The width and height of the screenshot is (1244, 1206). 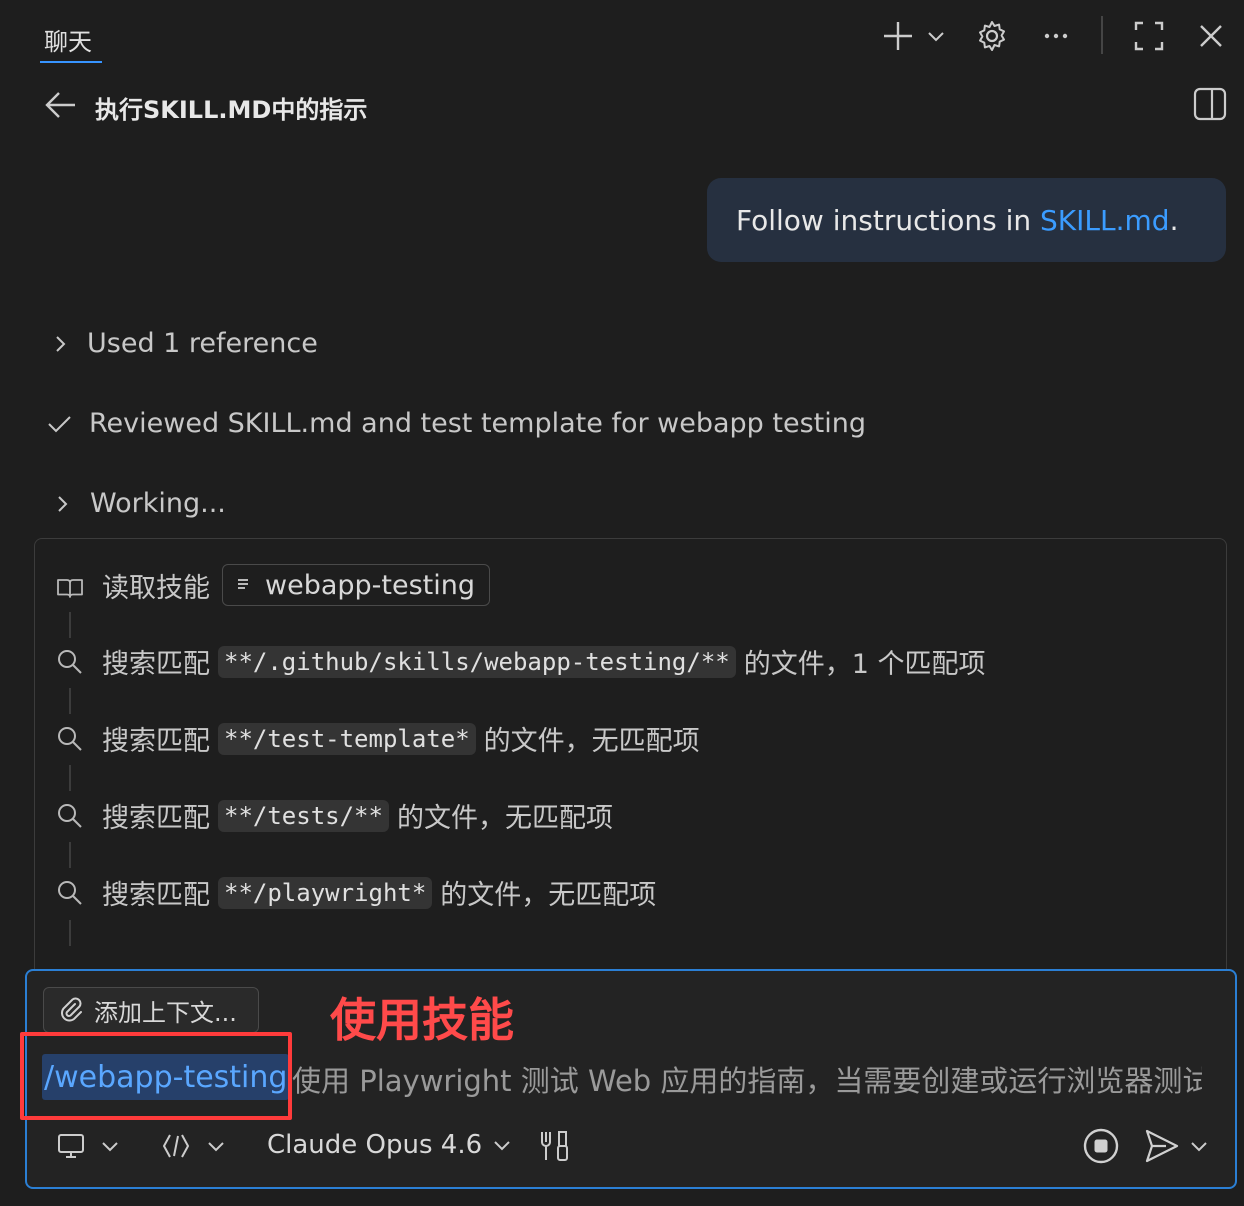 I want to click on stop-button, so click(x=1101, y=1146).